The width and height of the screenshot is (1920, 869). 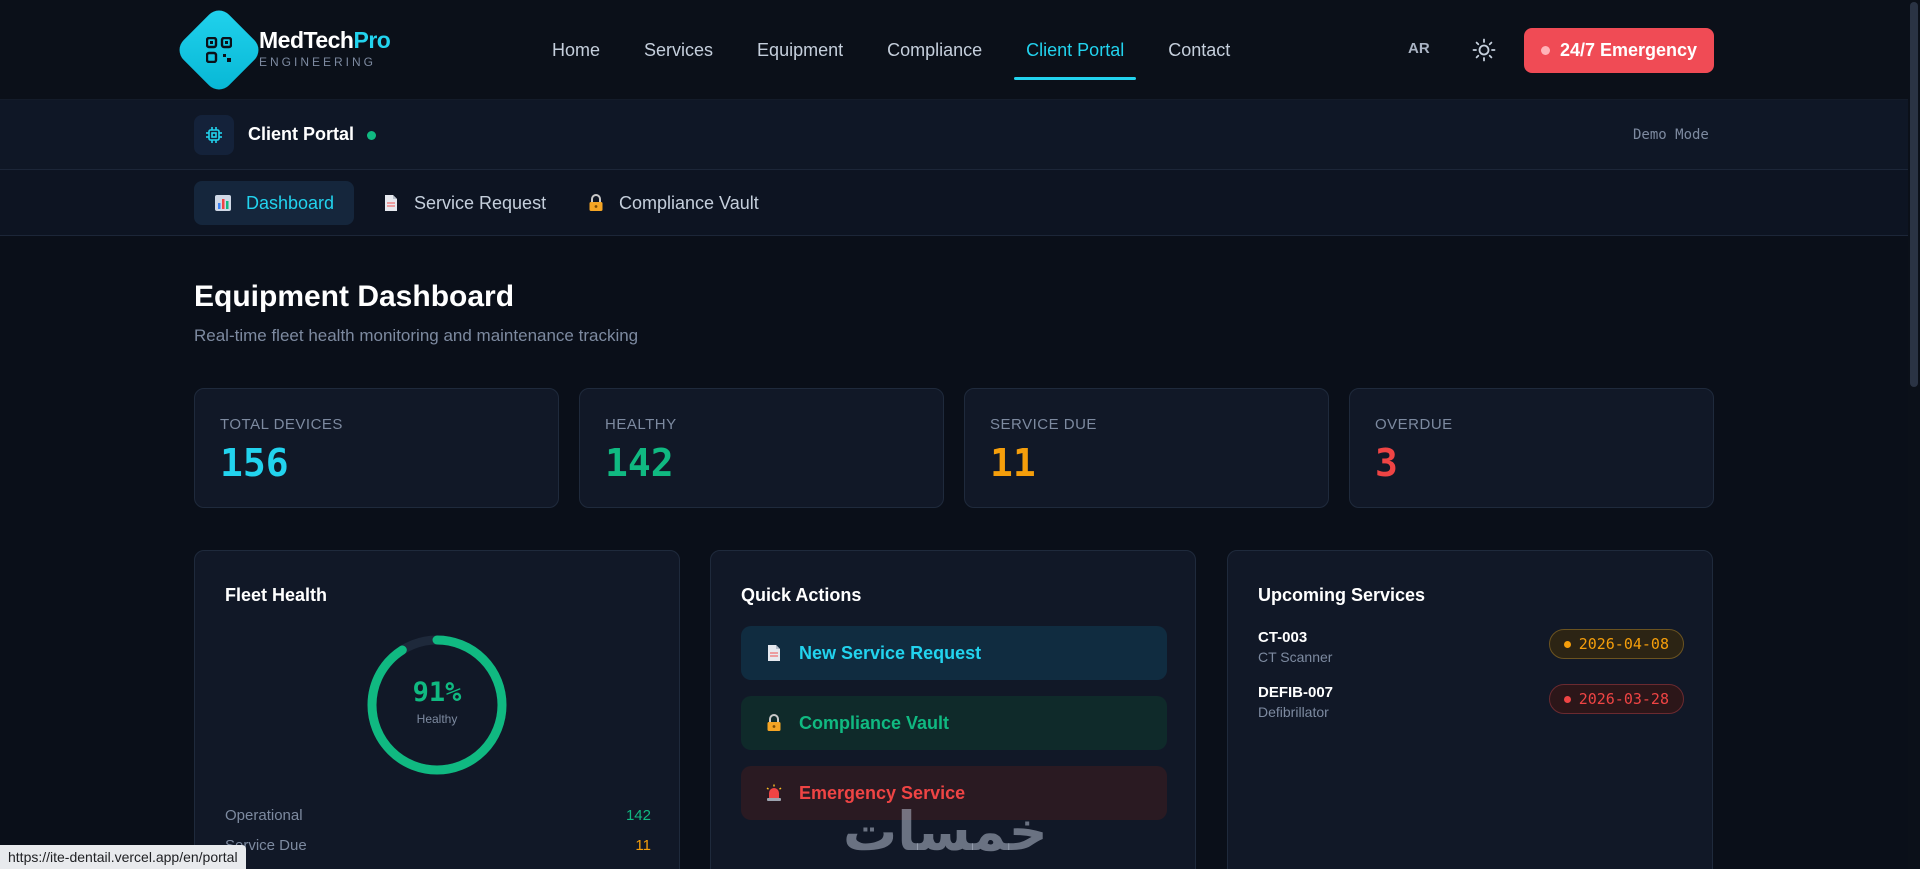 What do you see at coordinates (1013, 463) in the screenshot?
I see `stat-value: 11` at bounding box center [1013, 463].